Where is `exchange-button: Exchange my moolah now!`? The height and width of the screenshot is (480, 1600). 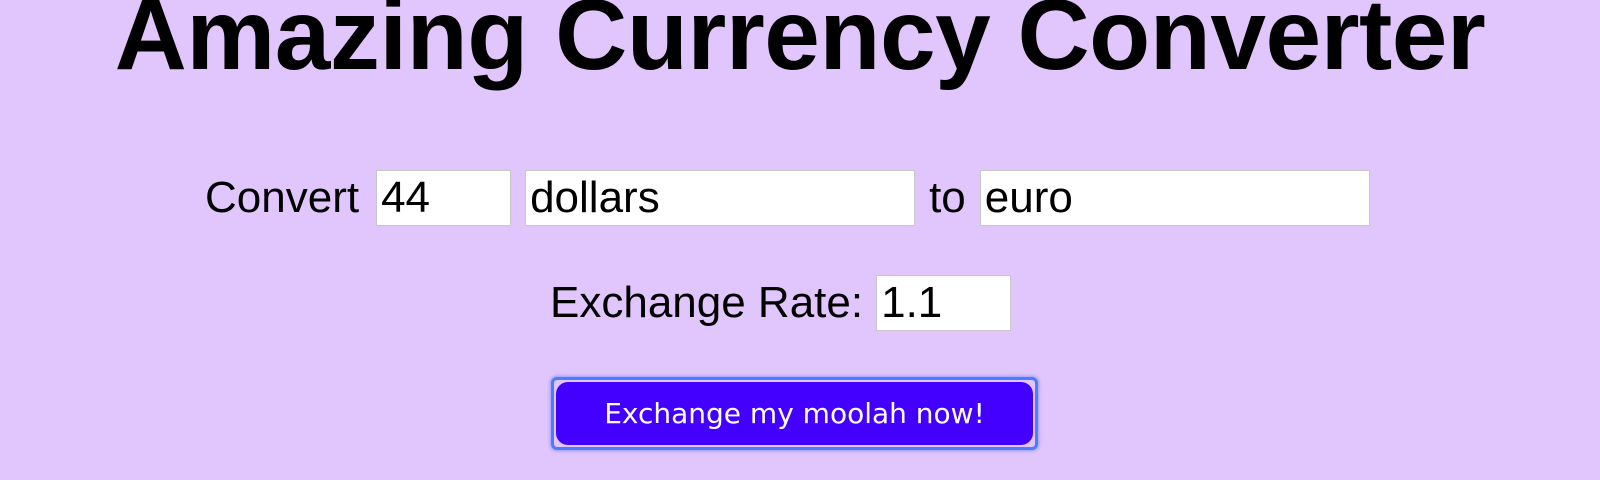 exchange-button: Exchange my moolah now! is located at coordinates (794, 413).